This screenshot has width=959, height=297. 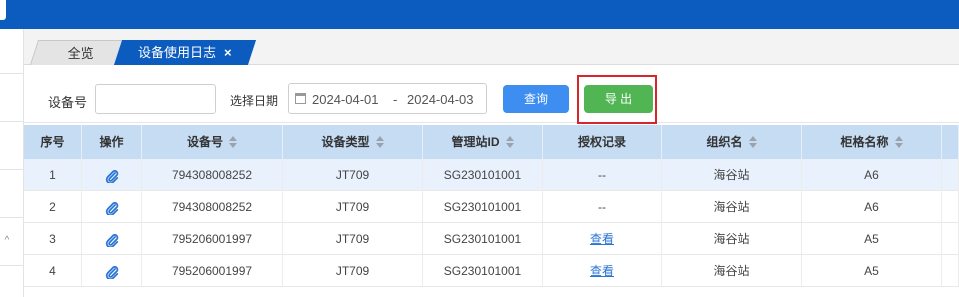 I want to click on cell-operation, so click(x=112, y=271).